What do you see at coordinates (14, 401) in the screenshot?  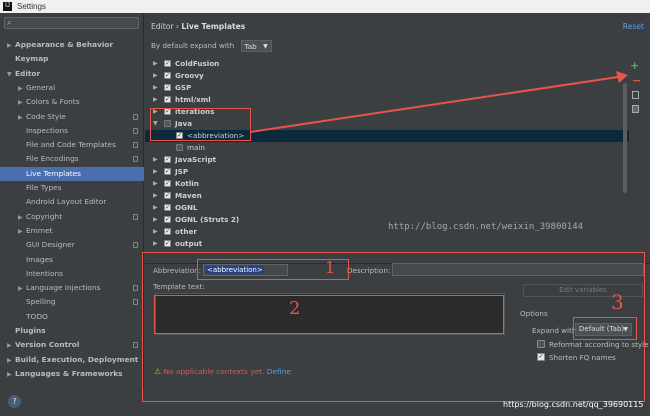 I see `help-icon: ?` at bounding box center [14, 401].